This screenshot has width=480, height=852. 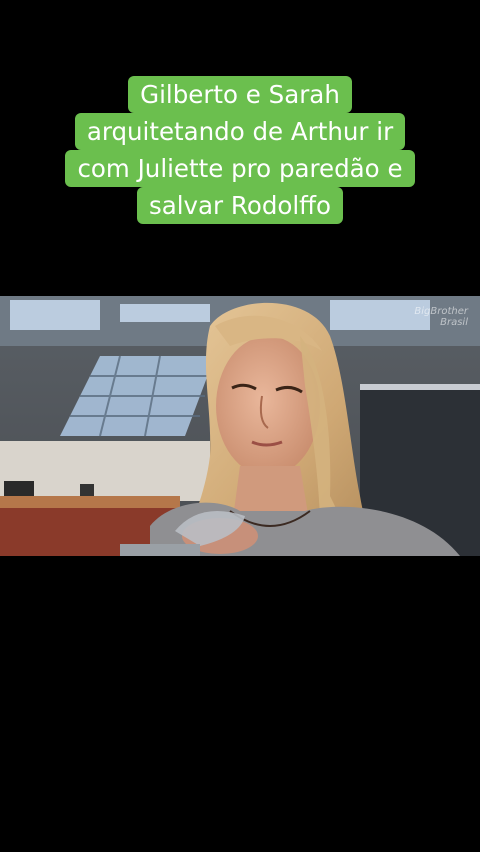 I want to click on channel-watermark: BigBrother Brasil, so click(x=441, y=317).